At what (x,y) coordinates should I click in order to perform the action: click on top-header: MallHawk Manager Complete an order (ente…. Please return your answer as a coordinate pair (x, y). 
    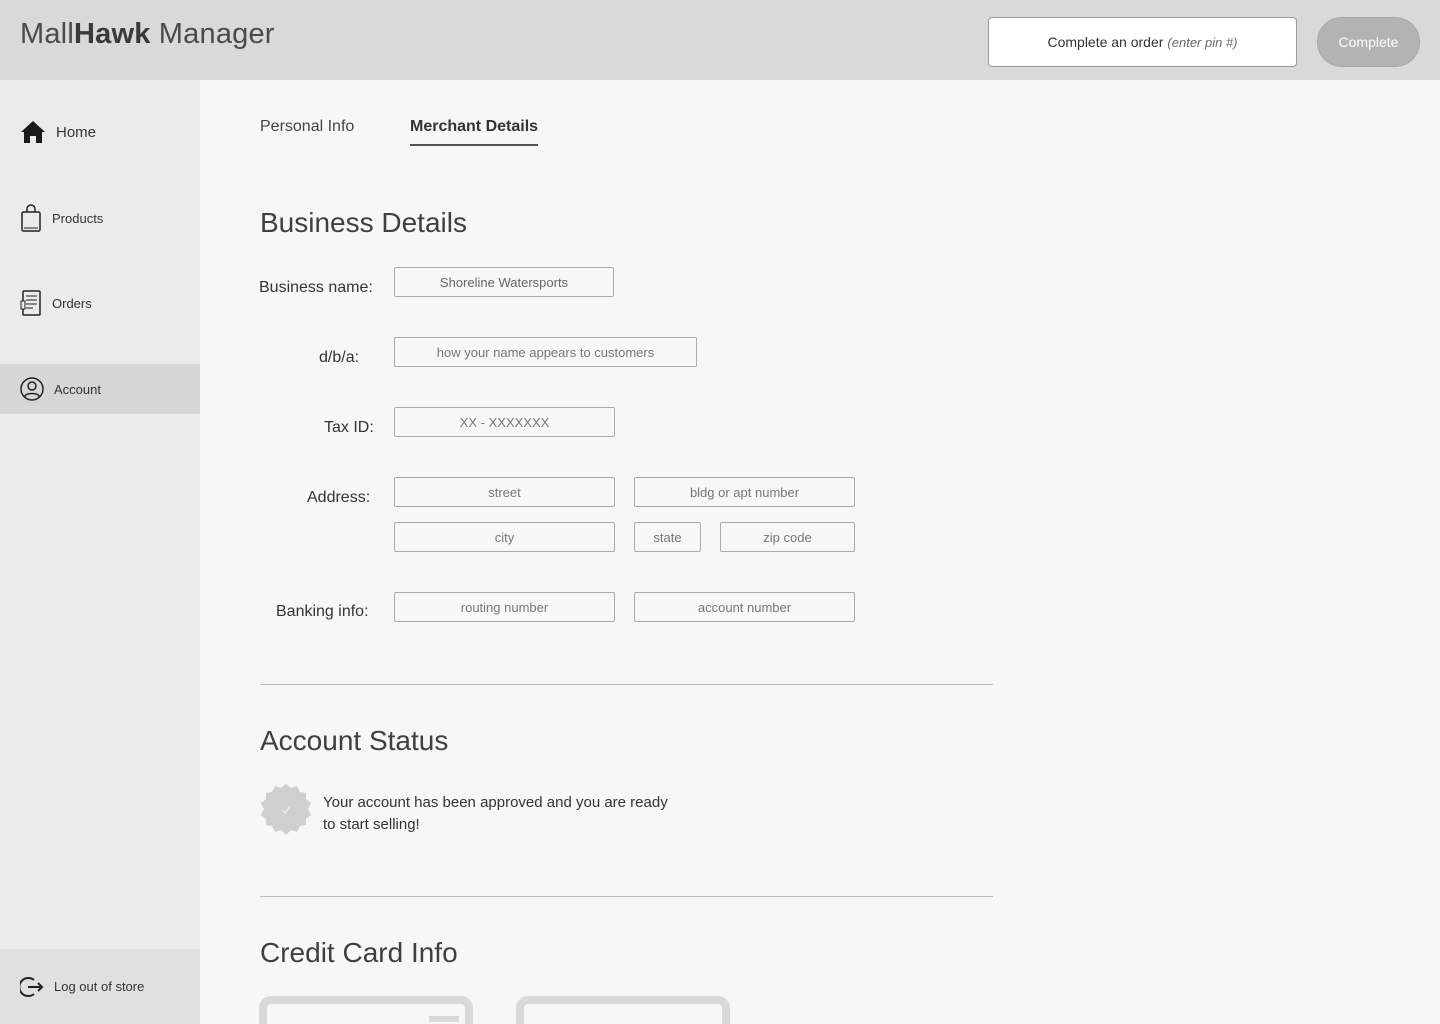
    Looking at the image, I should click on (720, 40).